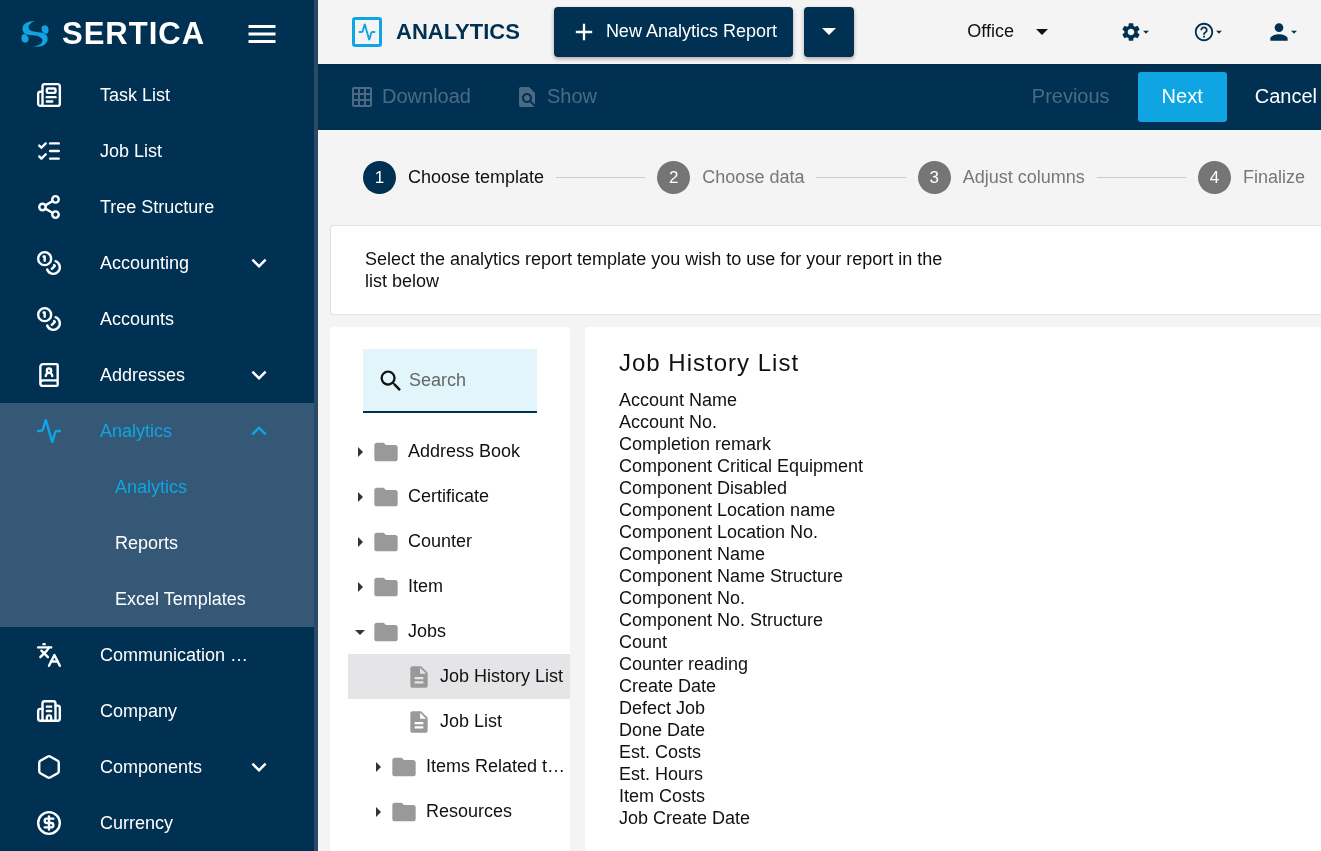  What do you see at coordinates (683, 598) in the screenshot?
I see `field-name: Component No.` at bounding box center [683, 598].